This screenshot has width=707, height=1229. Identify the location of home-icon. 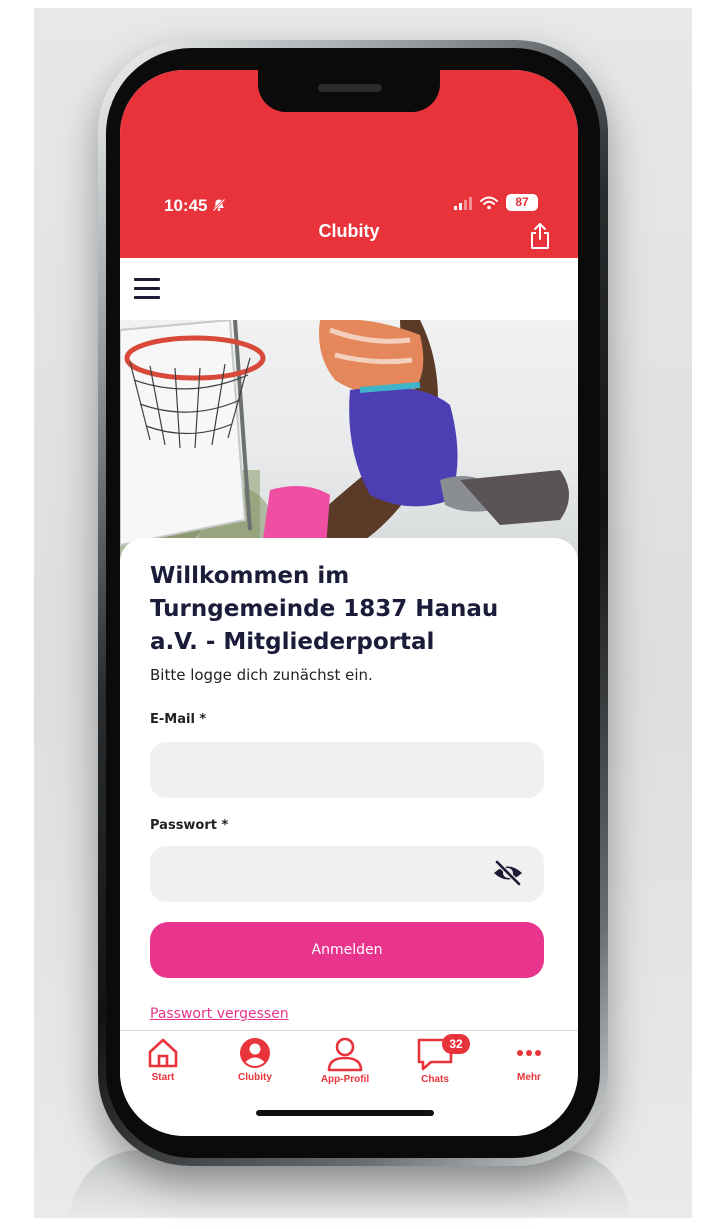
(163, 1053).